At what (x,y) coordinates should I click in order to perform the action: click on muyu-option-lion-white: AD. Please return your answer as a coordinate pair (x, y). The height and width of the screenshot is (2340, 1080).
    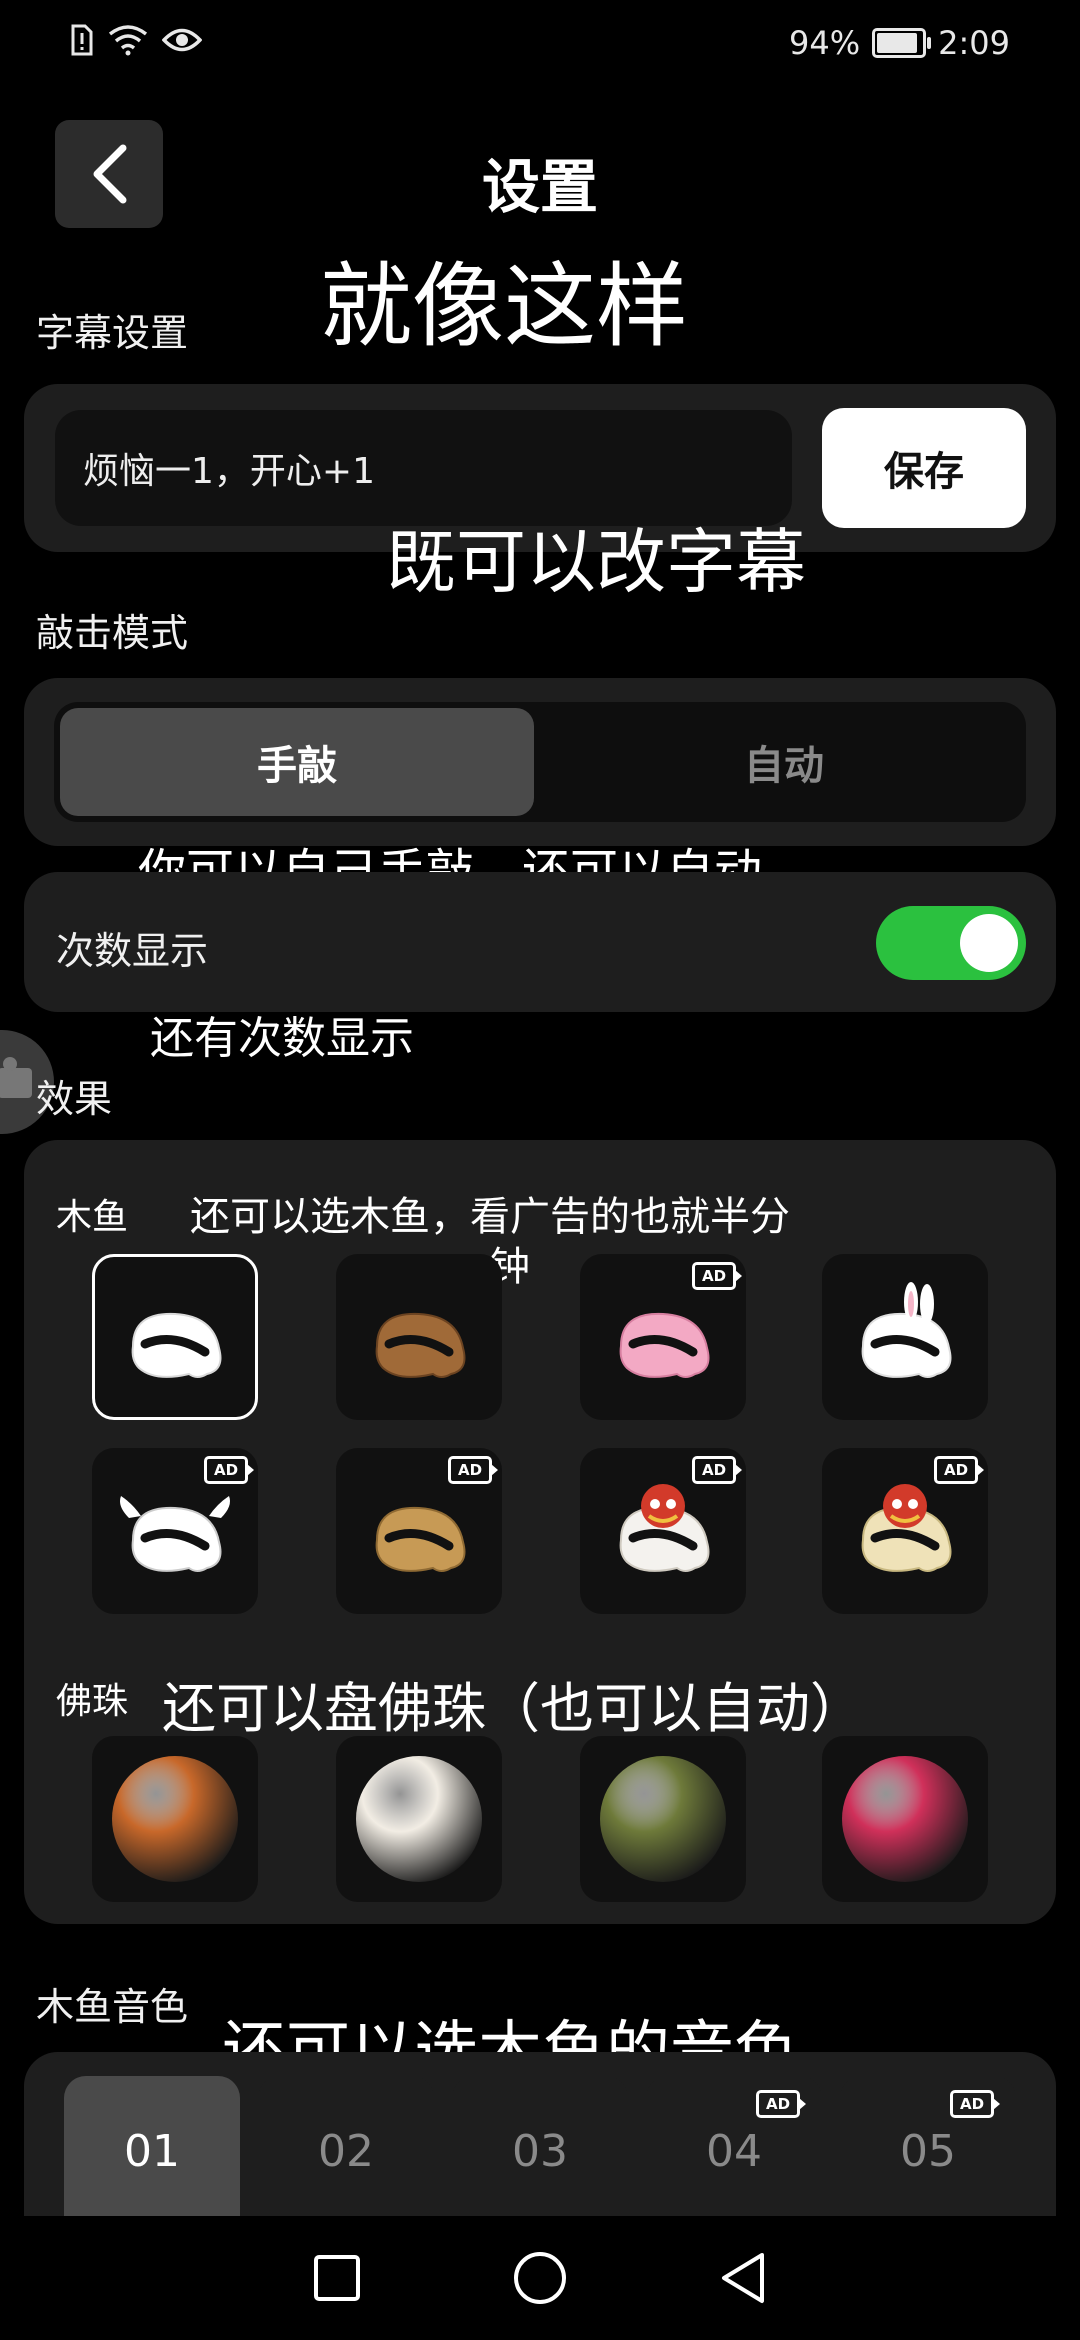
    Looking at the image, I should click on (663, 1531).